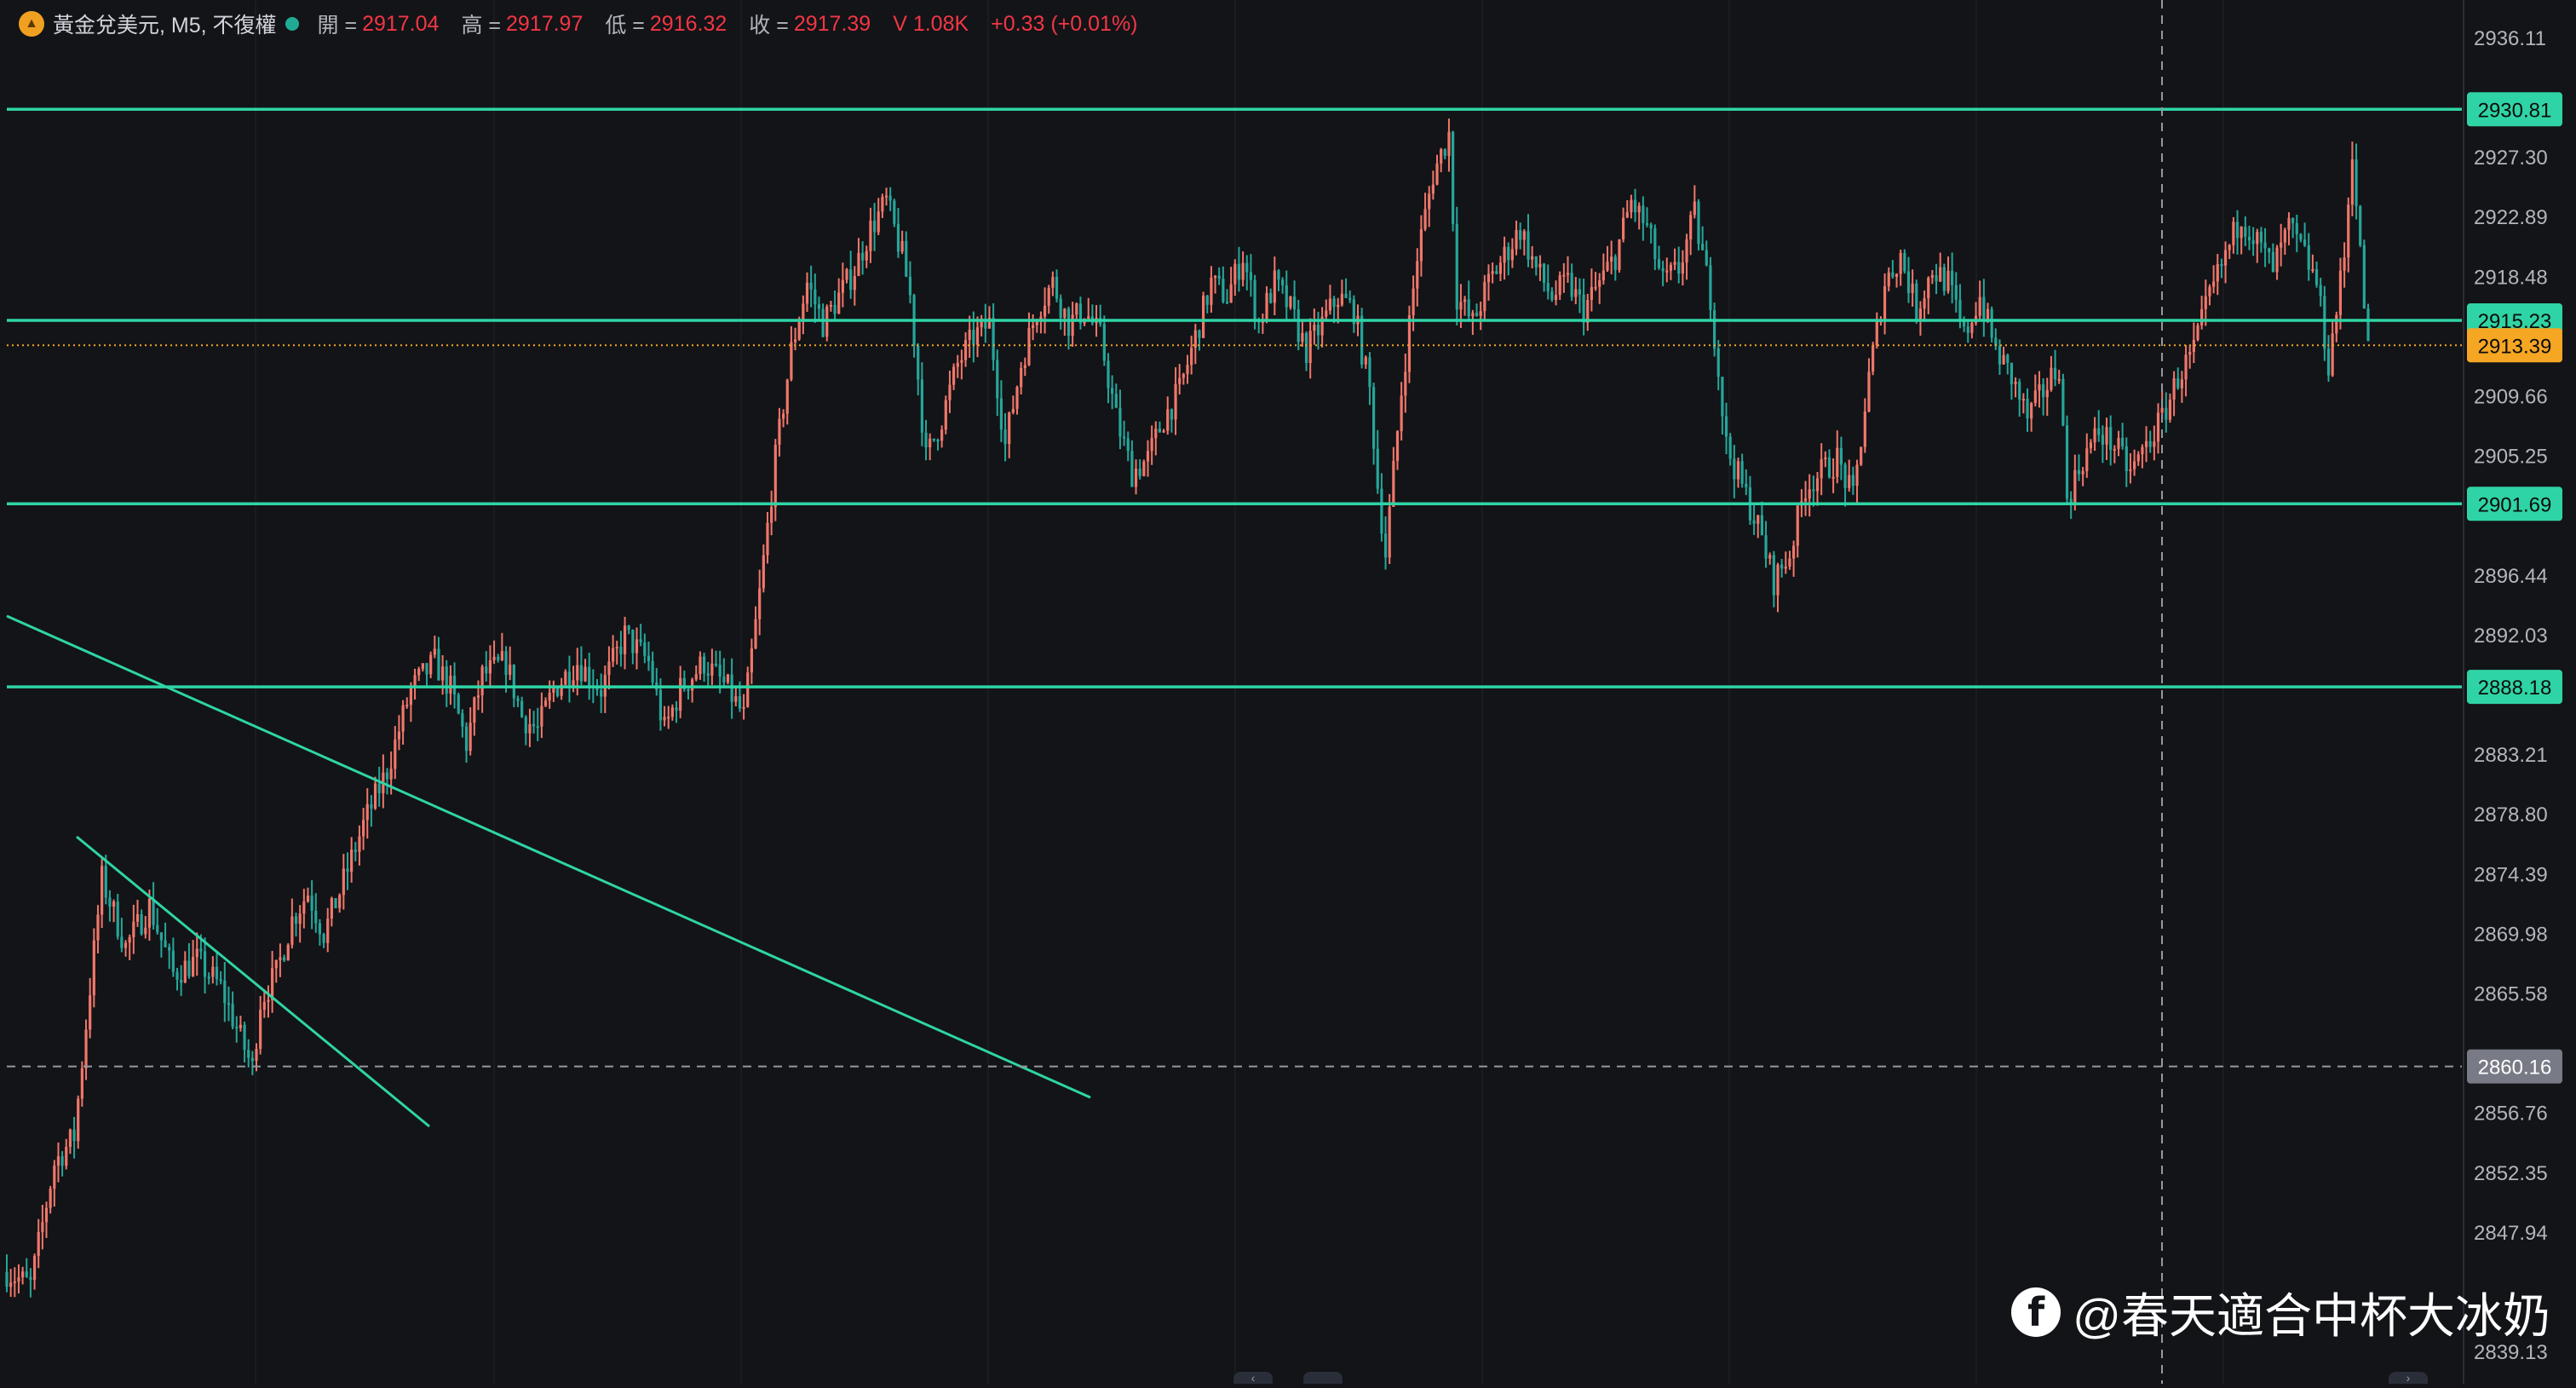 The image size is (2576, 1388). What do you see at coordinates (337, 26) in the screenshot?
I see `open-label: 開 =` at bounding box center [337, 26].